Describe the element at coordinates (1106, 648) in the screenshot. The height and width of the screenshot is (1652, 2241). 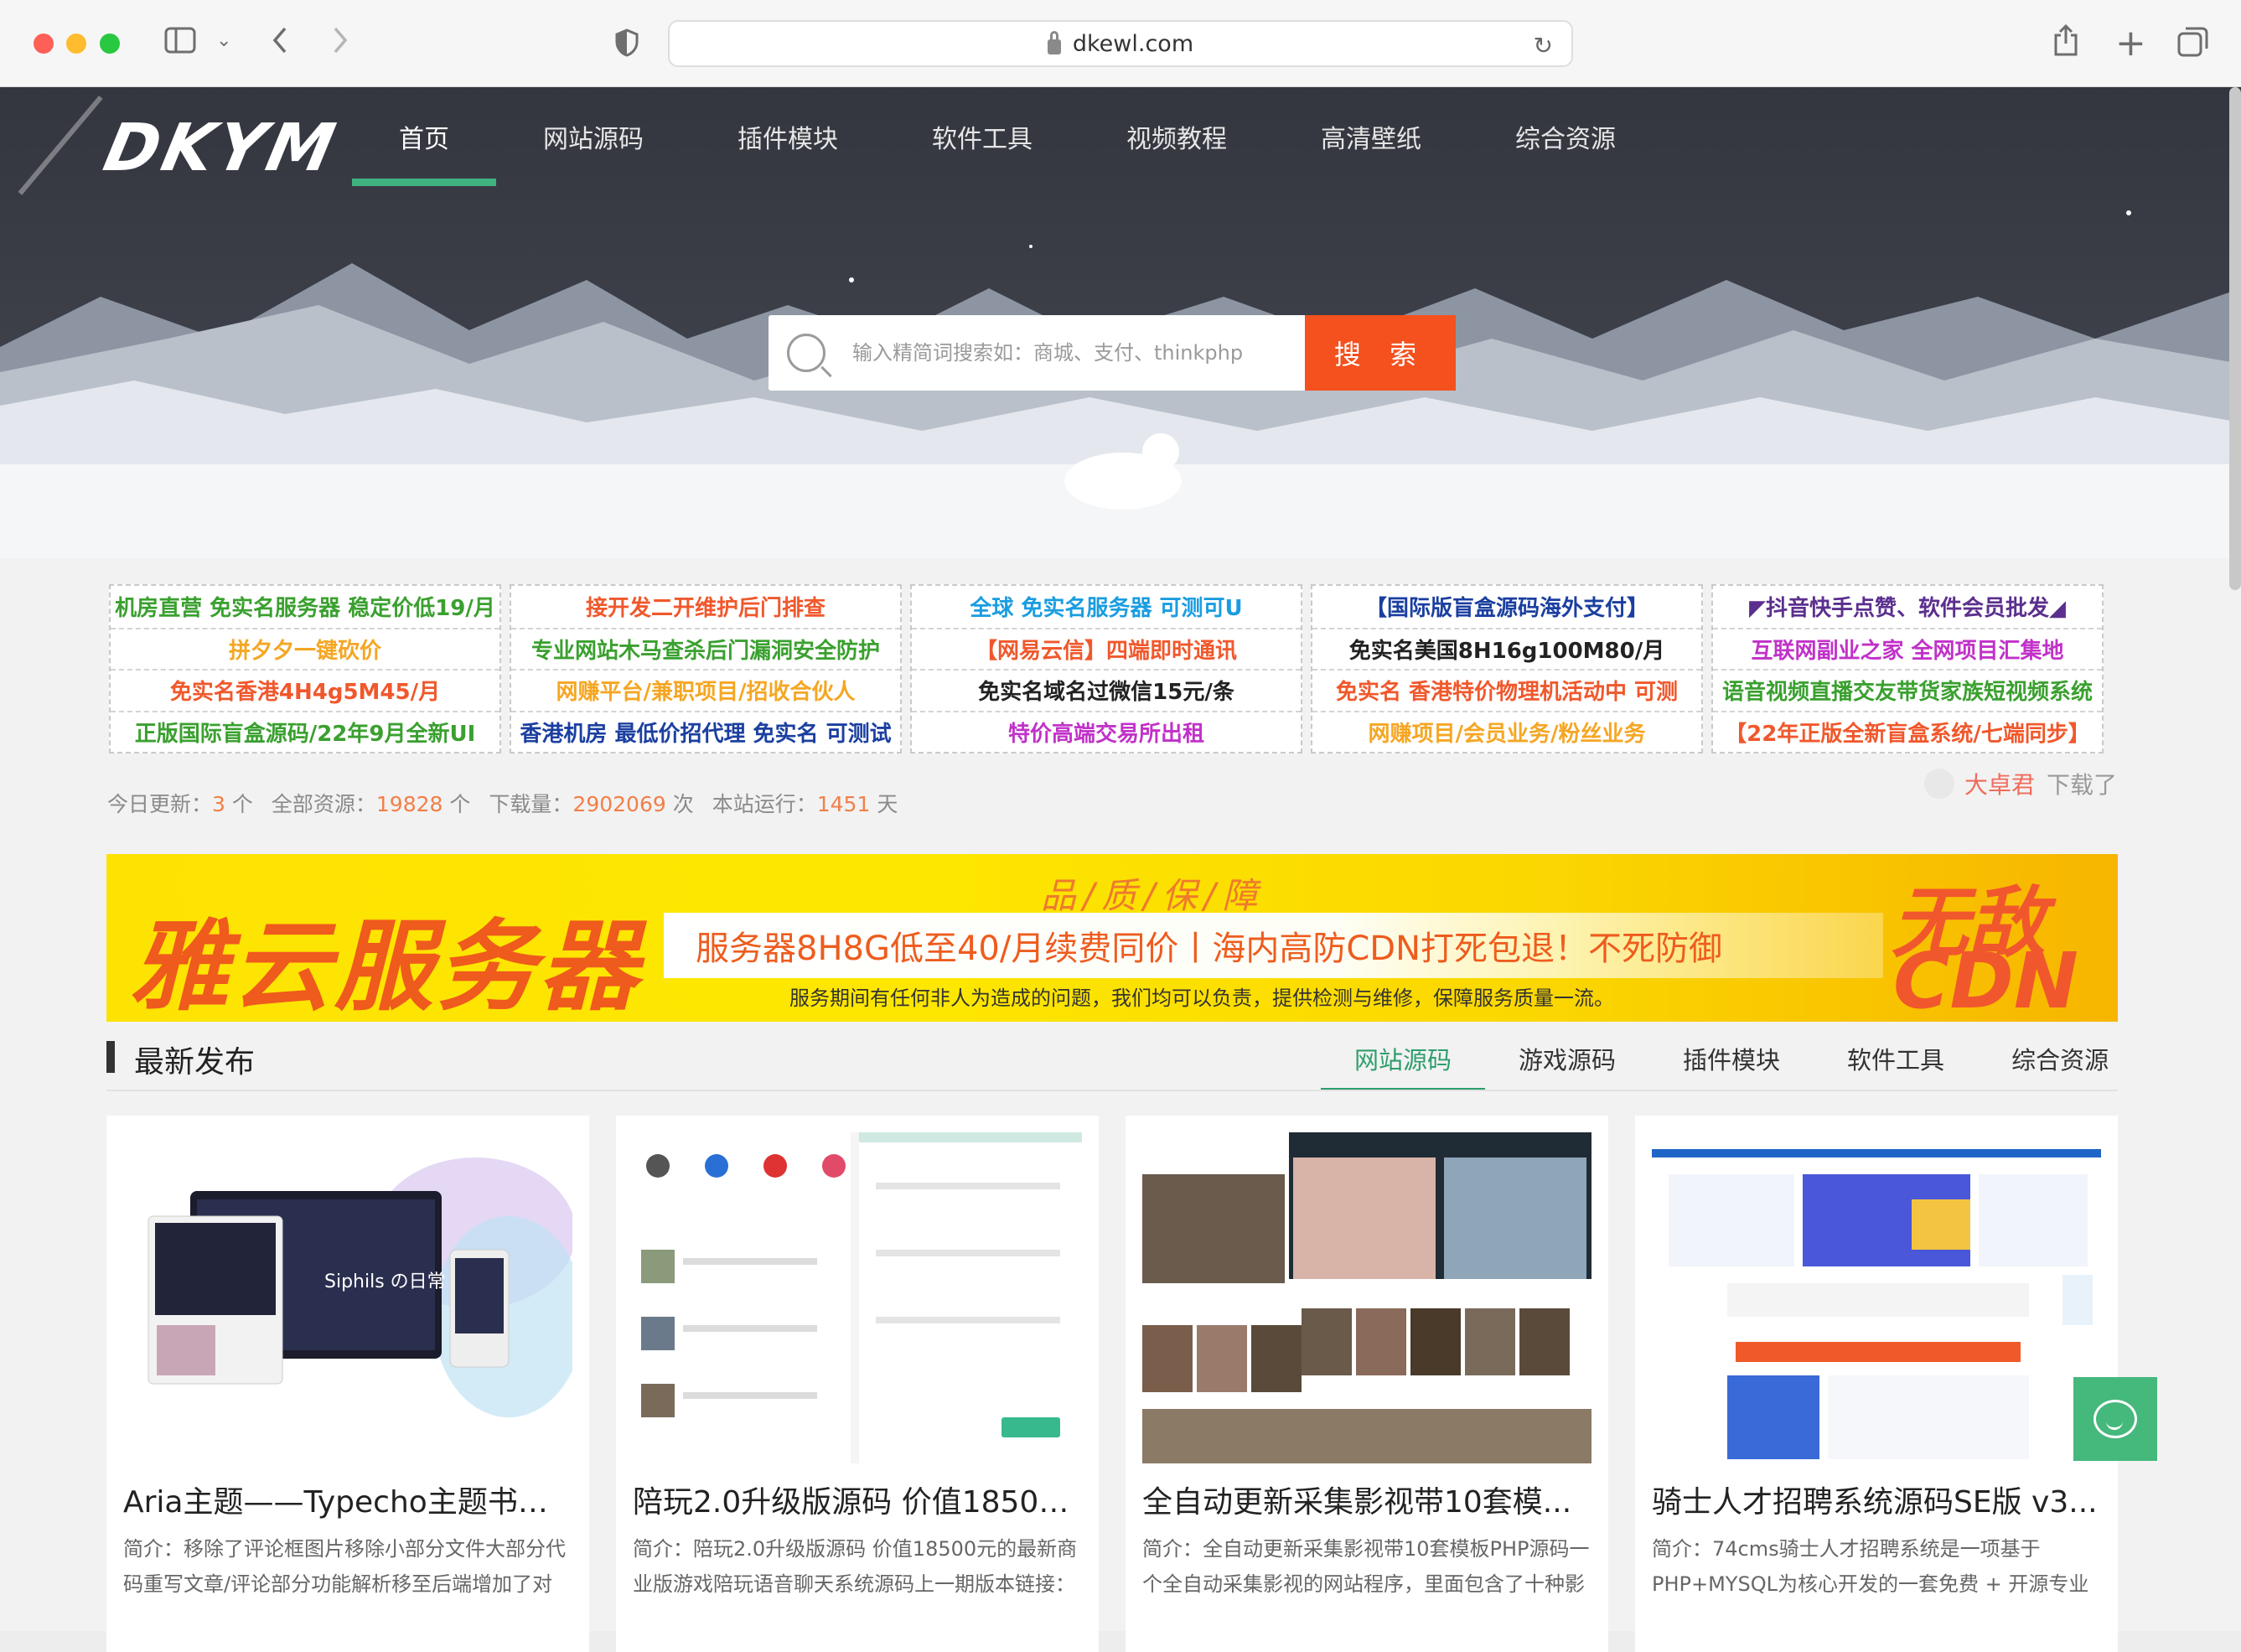
I see `ad-link: 【网易云信】四端即时通讯` at that location.